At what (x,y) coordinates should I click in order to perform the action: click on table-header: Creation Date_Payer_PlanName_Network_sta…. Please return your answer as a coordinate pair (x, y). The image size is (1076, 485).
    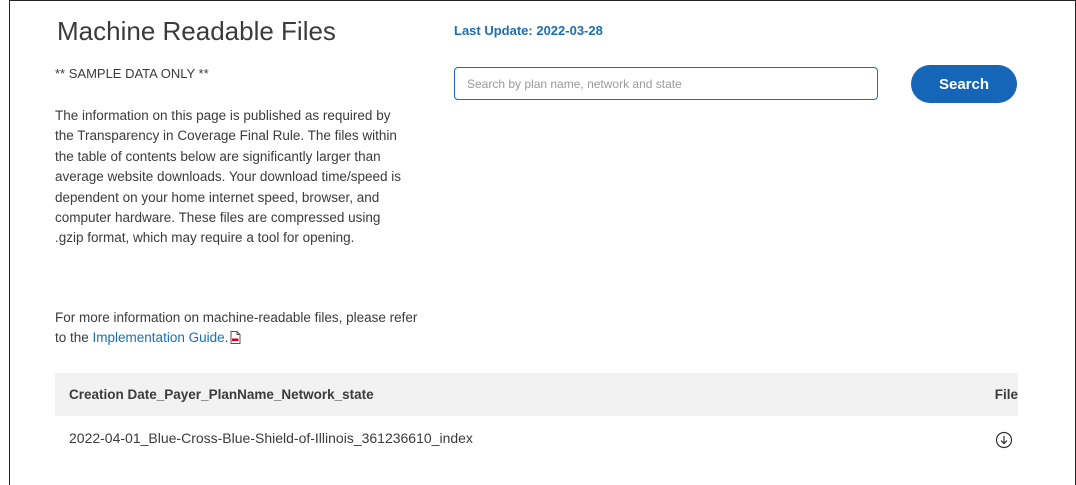
    Looking at the image, I should click on (536, 394).